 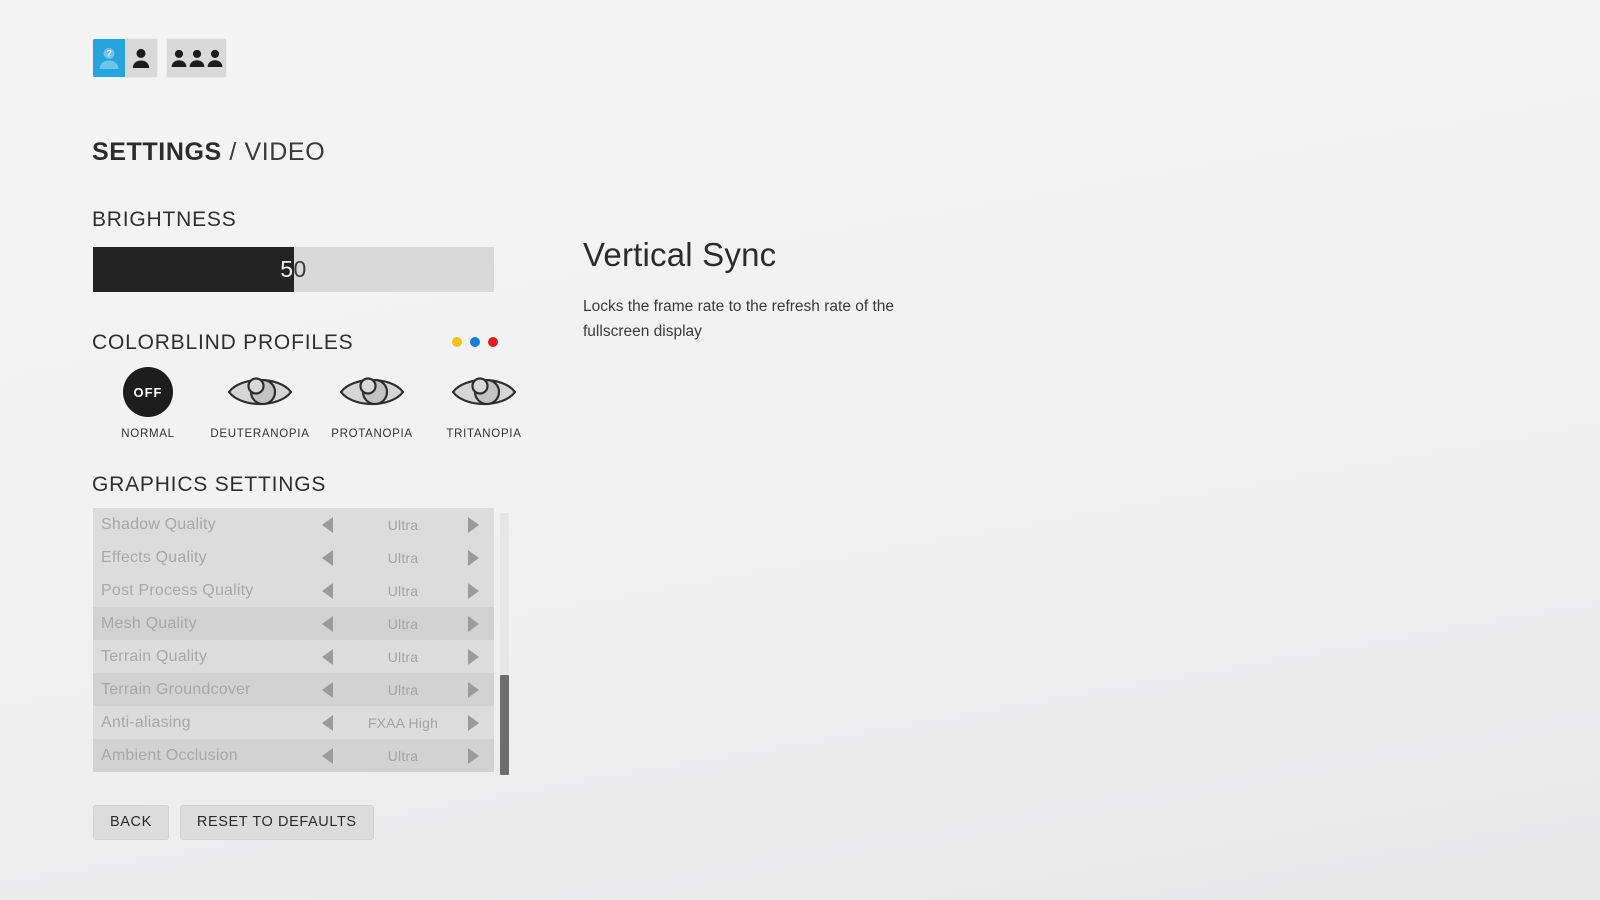 I want to click on player-tab-group: ?, so click(x=125, y=58).